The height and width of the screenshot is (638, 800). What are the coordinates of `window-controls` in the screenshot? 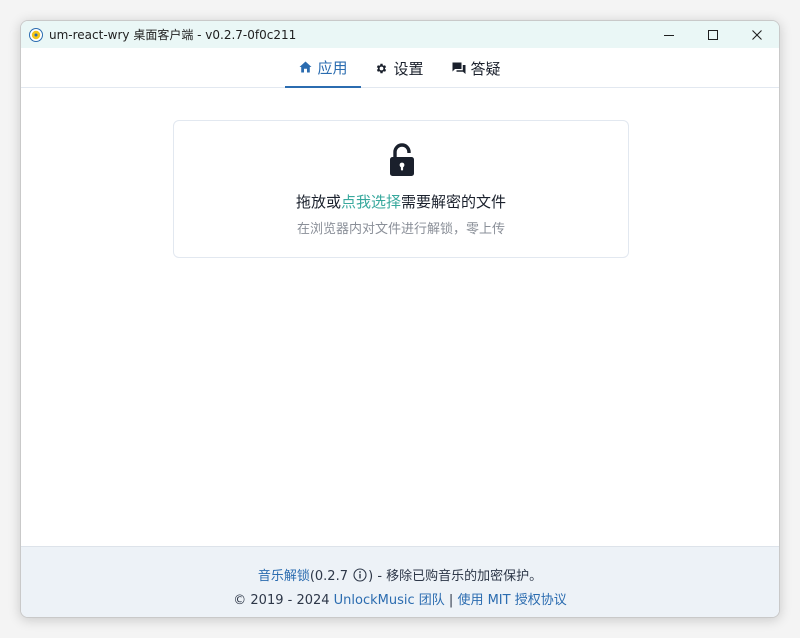 It's located at (713, 34).